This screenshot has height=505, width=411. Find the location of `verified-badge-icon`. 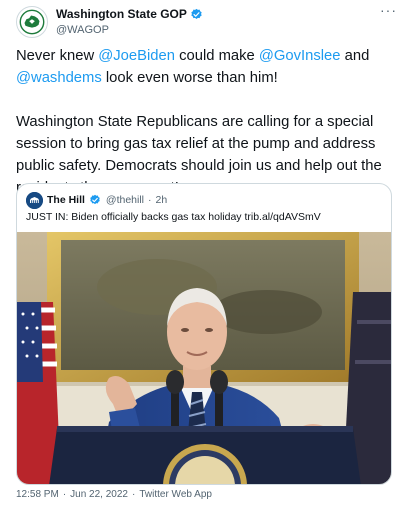

verified-badge-icon is located at coordinates (196, 14).